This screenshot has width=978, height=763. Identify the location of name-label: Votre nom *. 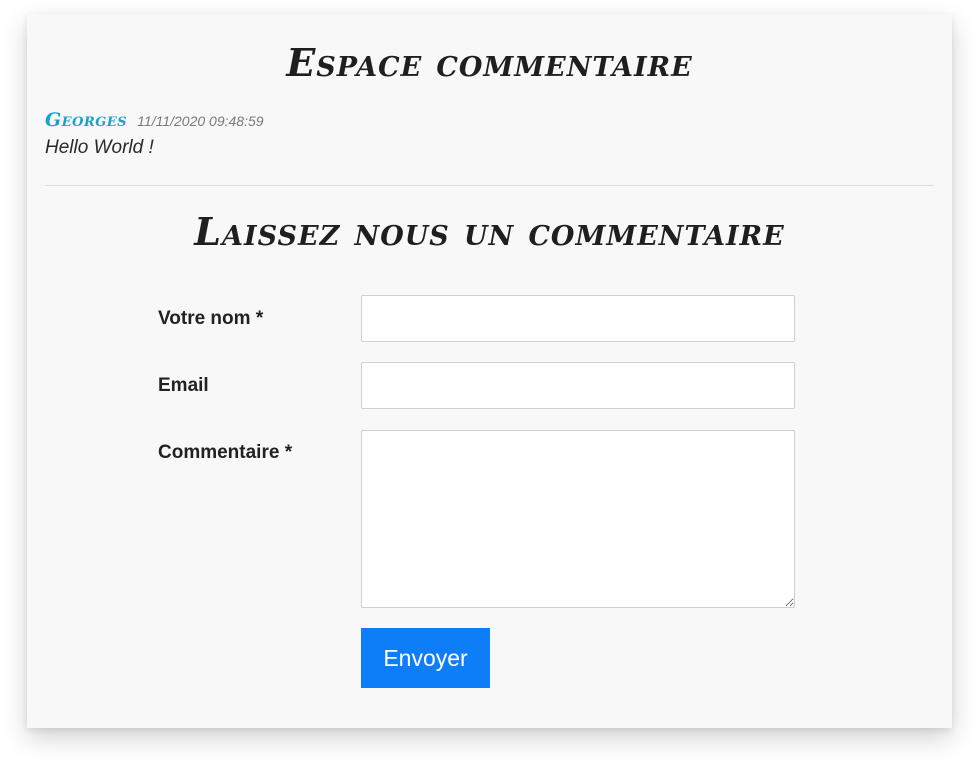
(211, 318).